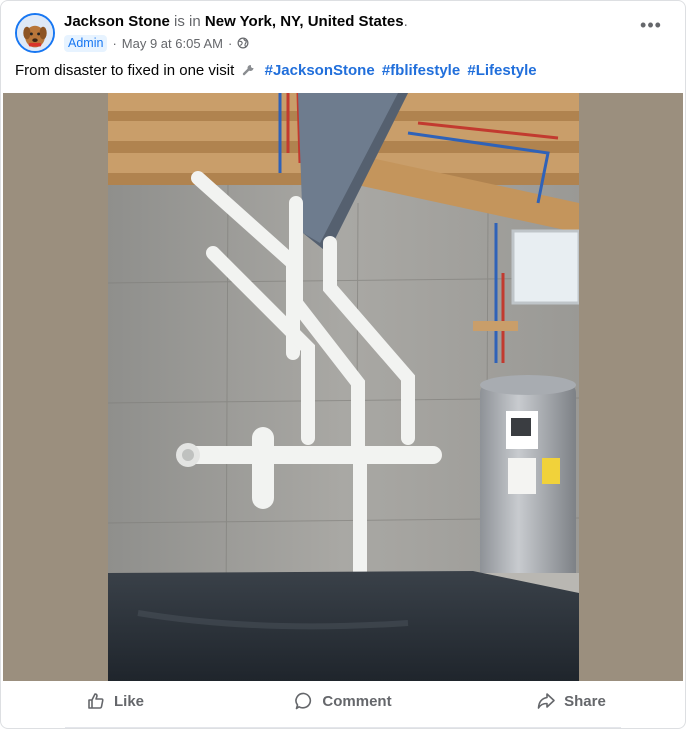 The height and width of the screenshot is (729, 686). Describe the element at coordinates (651, 27) in the screenshot. I see `more-options-button: •••` at that location.